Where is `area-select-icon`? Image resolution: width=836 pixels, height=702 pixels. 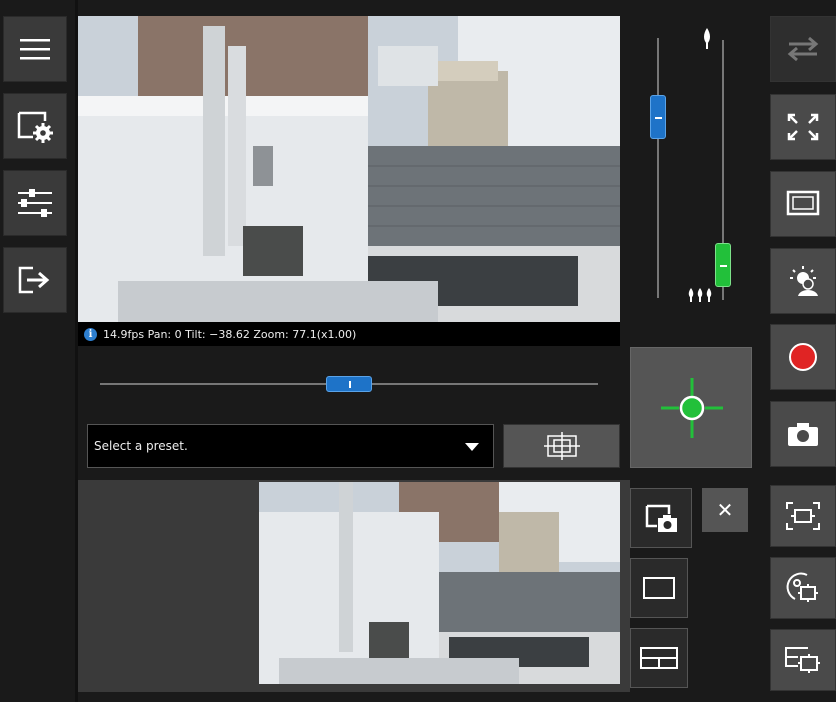
area-select-icon is located at coordinates (803, 516).